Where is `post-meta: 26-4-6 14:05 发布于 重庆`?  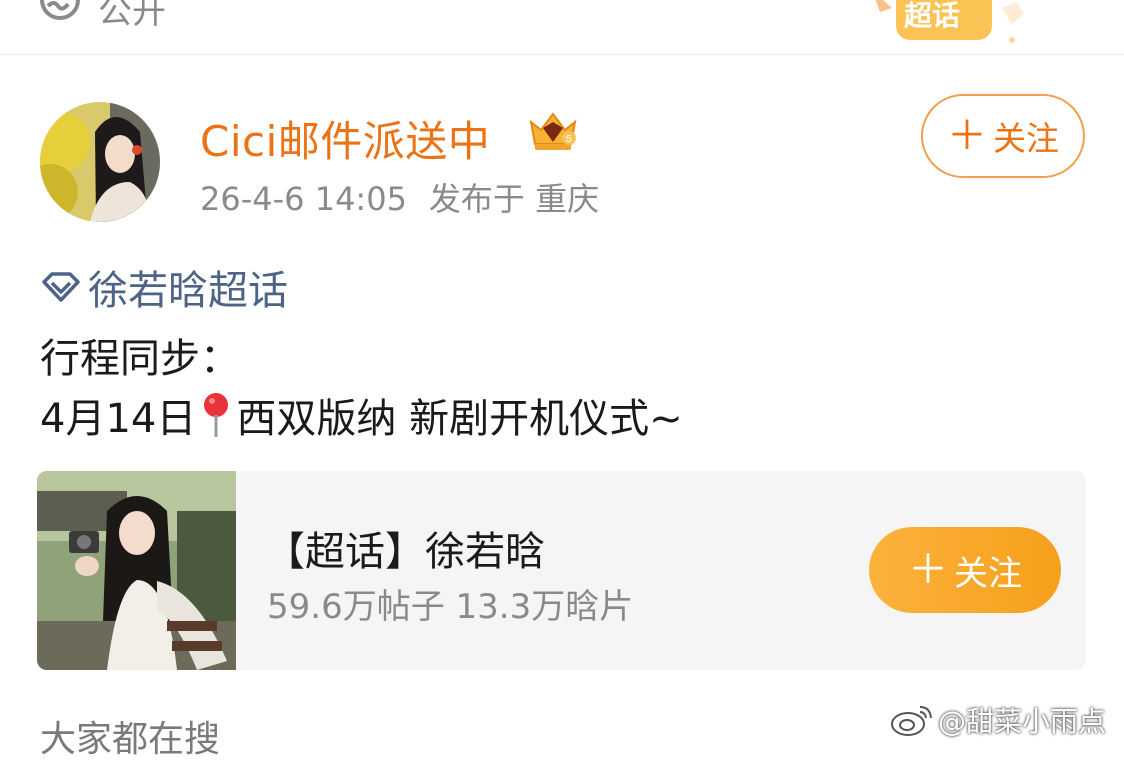 post-meta: 26-4-6 14:05 发布于 重庆 is located at coordinates (399, 197).